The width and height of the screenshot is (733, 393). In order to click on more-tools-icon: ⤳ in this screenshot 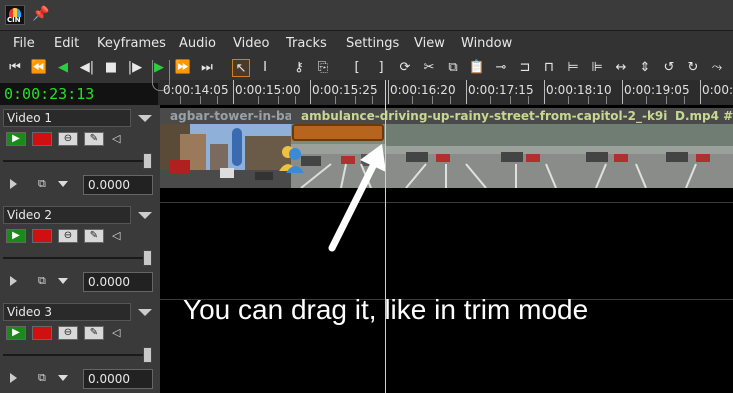, I will do `click(717, 68)`.